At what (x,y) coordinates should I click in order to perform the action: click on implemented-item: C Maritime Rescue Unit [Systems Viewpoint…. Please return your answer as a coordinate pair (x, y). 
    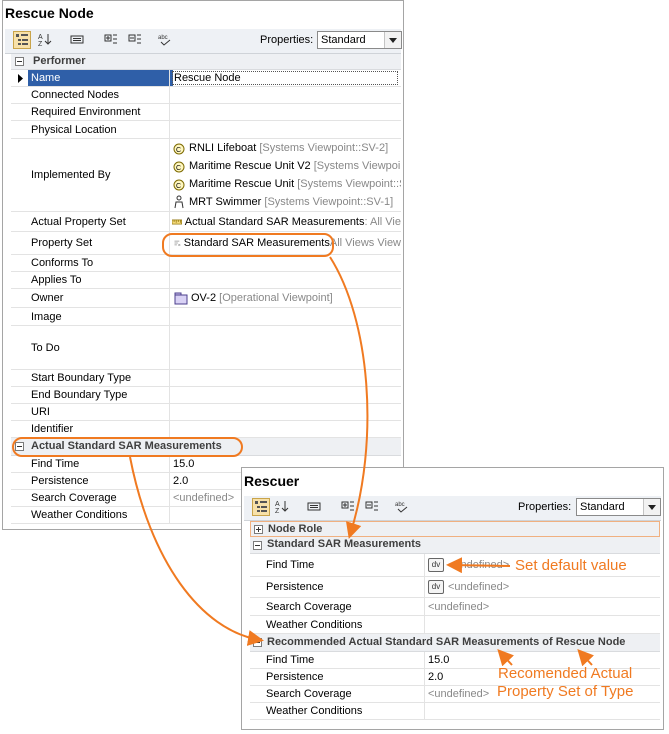
    Looking at the image, I should click on (286, 184).